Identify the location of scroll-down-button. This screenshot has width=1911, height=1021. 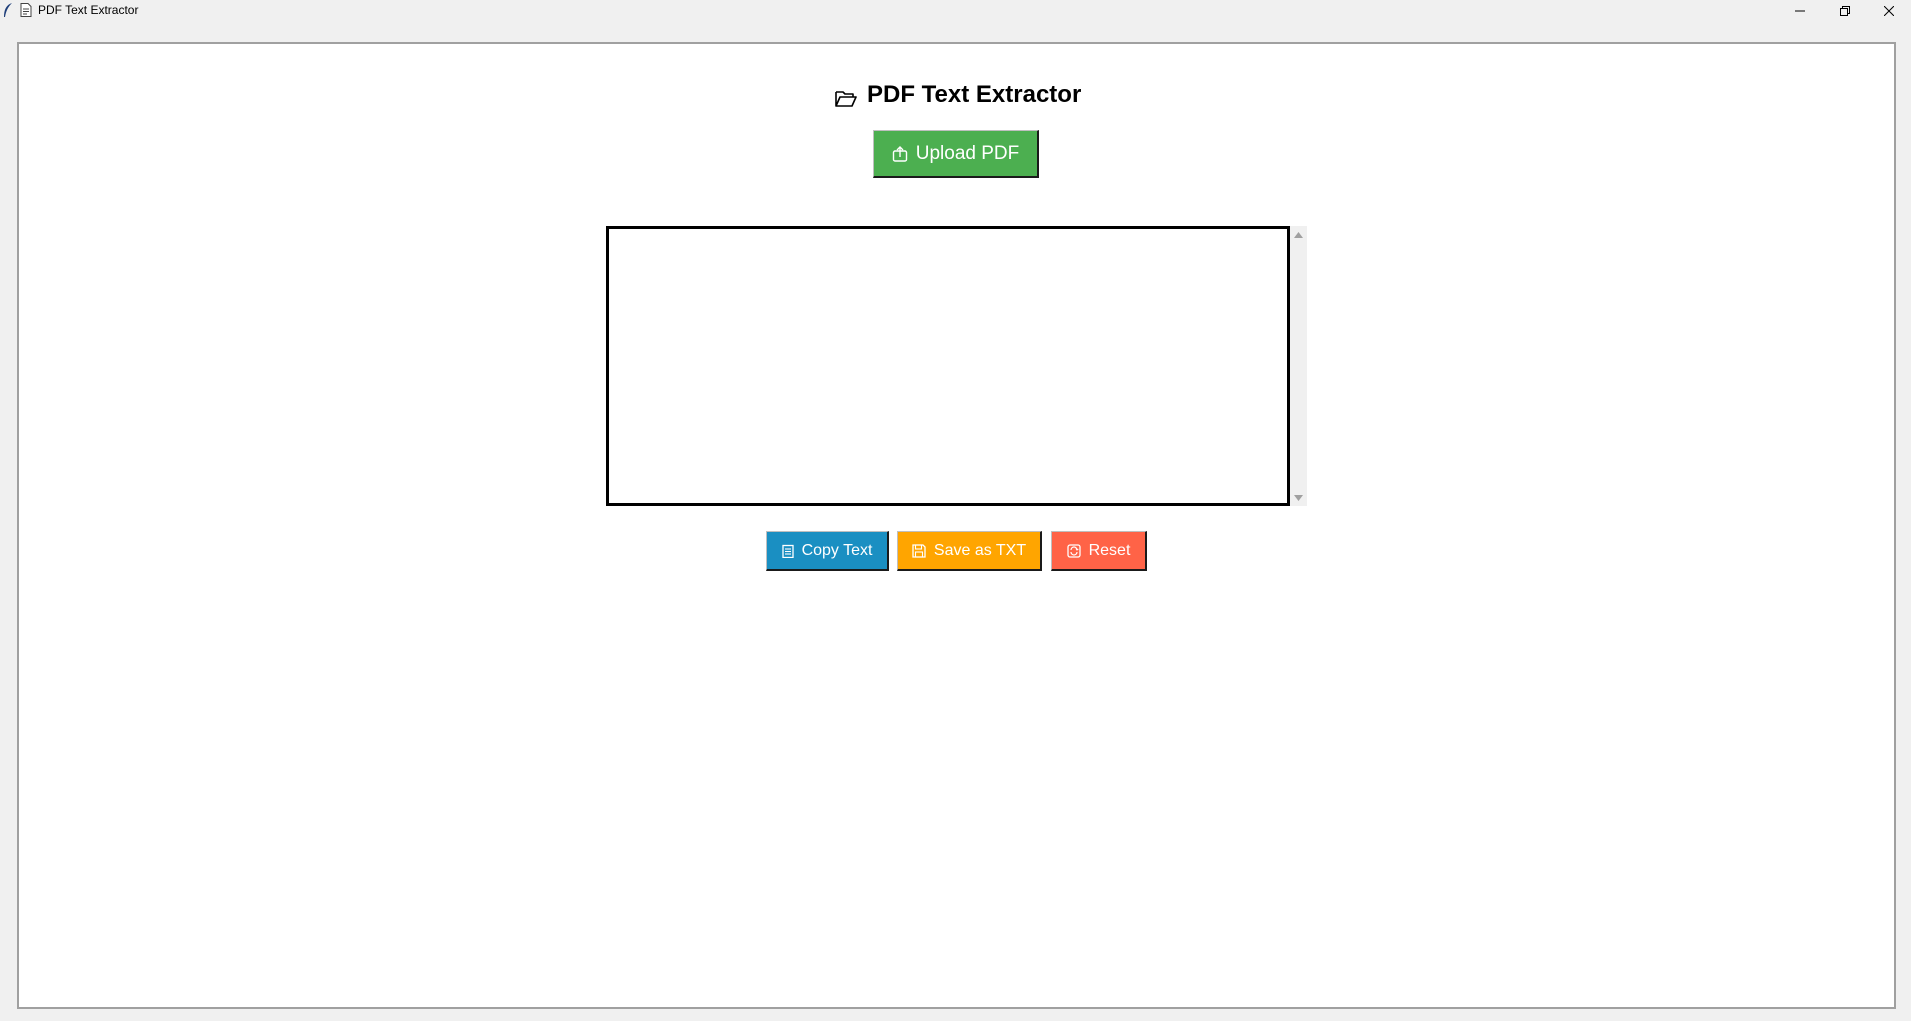
(1298, 497).